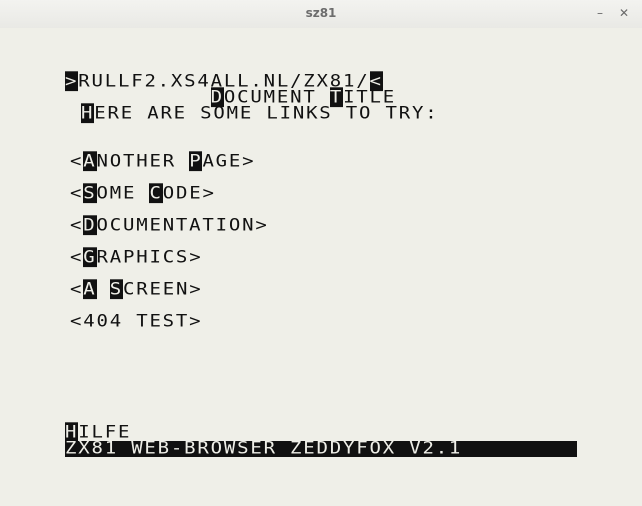  I want to click on title-bar: sz81 – ✕, so click(321, 14).